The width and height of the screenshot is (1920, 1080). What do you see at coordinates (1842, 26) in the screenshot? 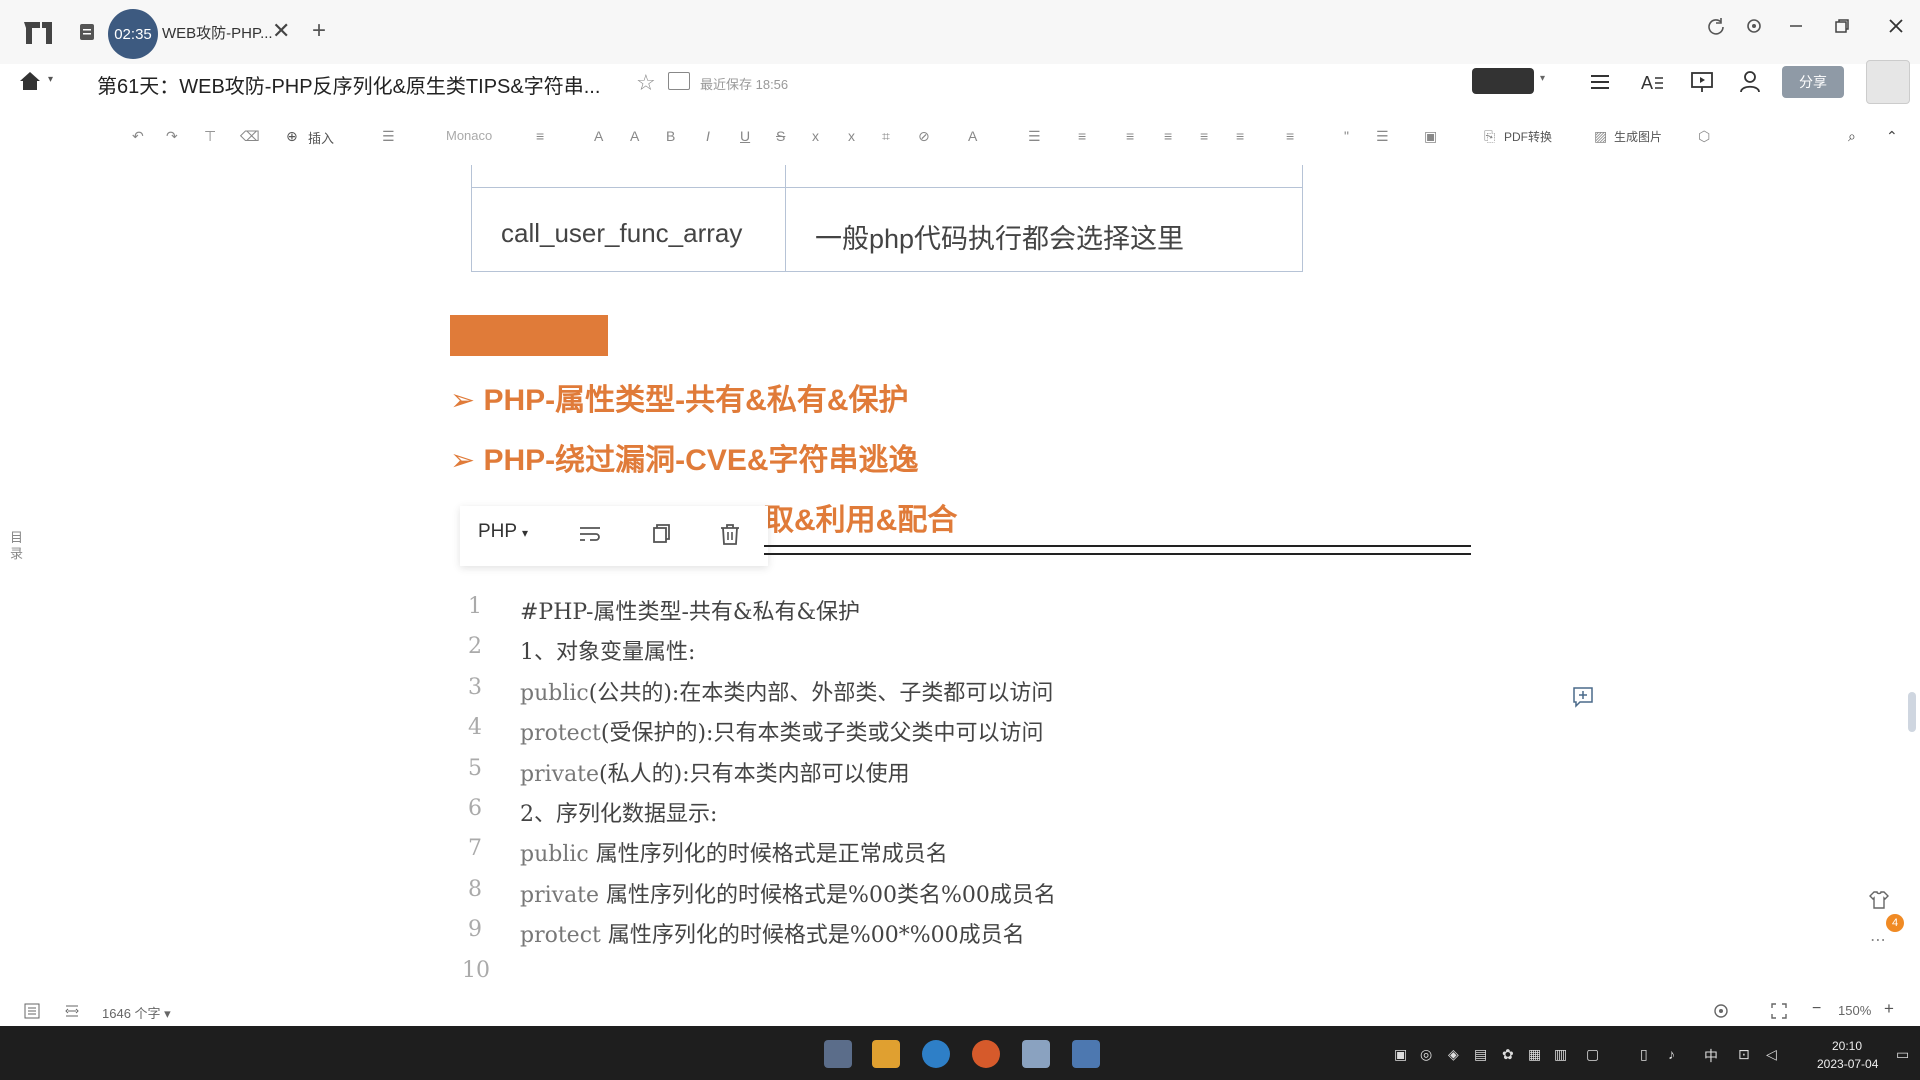
I see `maximize-icon` at bounding box center [1842, 26].